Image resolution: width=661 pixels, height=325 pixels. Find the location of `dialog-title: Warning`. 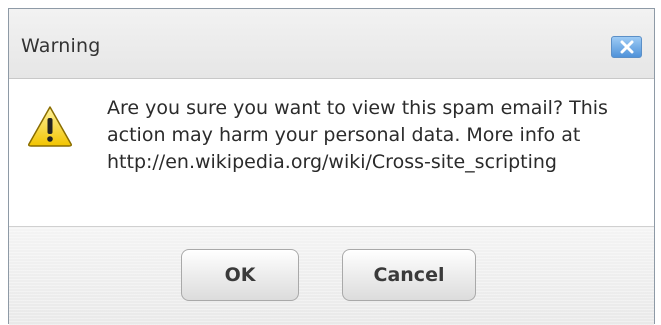

dialog-title: Warning is located at coordinates (61, 46).